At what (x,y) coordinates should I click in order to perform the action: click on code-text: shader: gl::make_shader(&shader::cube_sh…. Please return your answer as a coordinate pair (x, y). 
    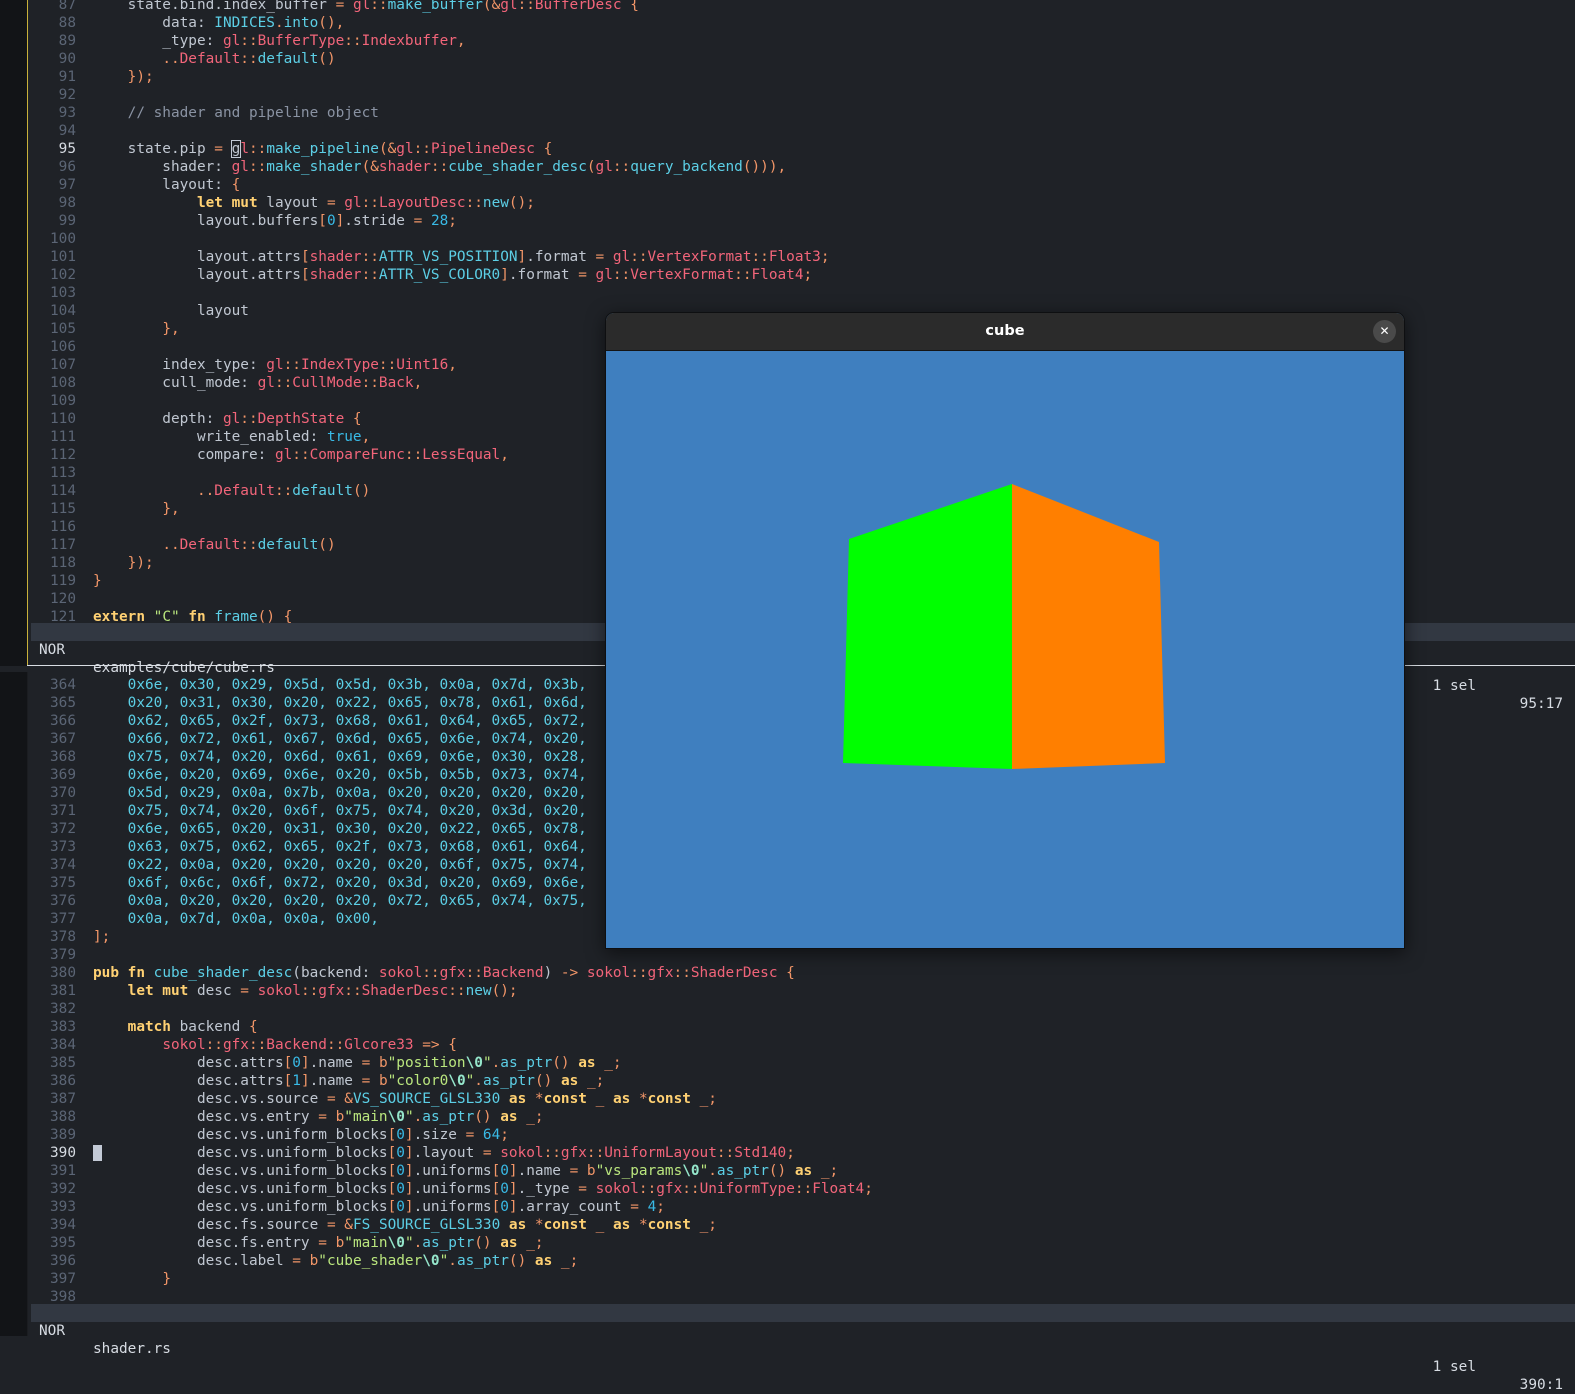
    Looking at the image, I should click on (439, 167).